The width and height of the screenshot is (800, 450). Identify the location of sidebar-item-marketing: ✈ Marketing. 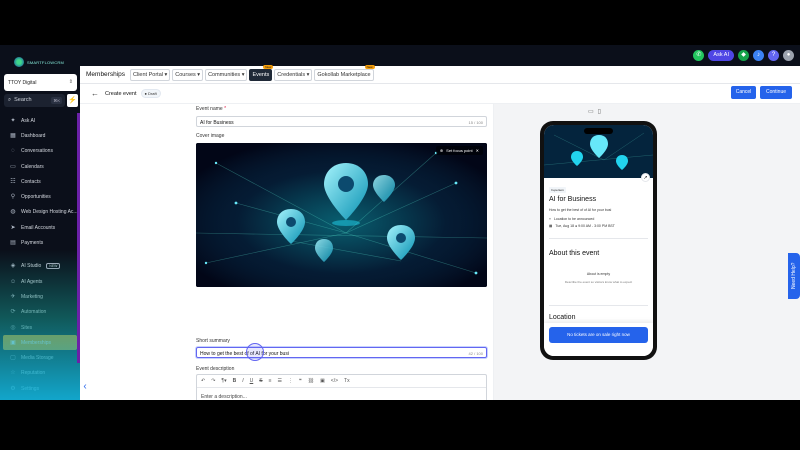
(40, 296).